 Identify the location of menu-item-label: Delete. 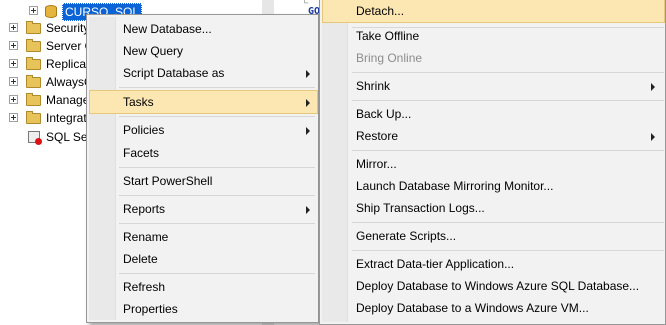
(140, 259).